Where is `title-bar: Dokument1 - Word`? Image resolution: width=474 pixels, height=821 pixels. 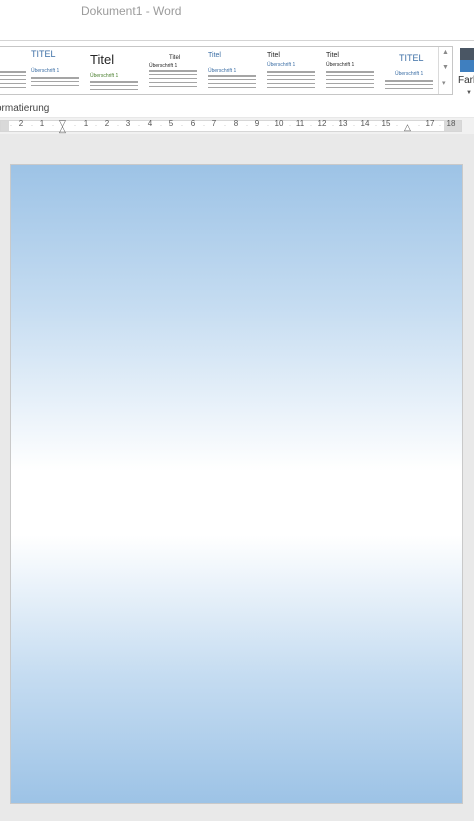
title-bar: Dokument1 - Word is located at coordinates (237, 20).